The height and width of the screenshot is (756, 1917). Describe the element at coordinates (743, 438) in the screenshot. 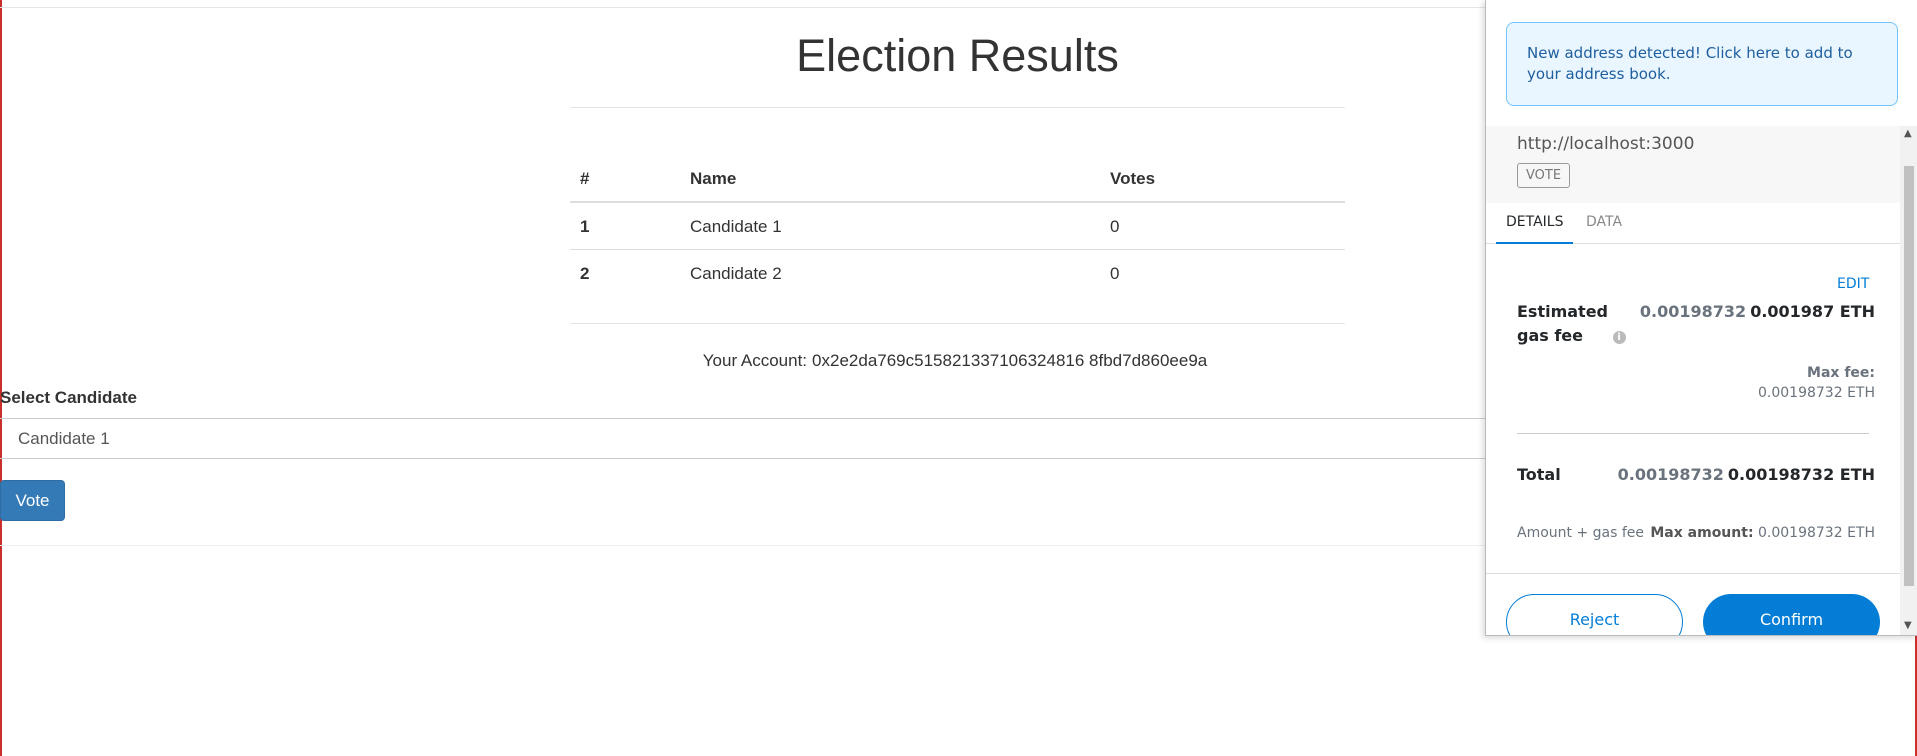

I see `candidate-select: Candidate 1` at that location.